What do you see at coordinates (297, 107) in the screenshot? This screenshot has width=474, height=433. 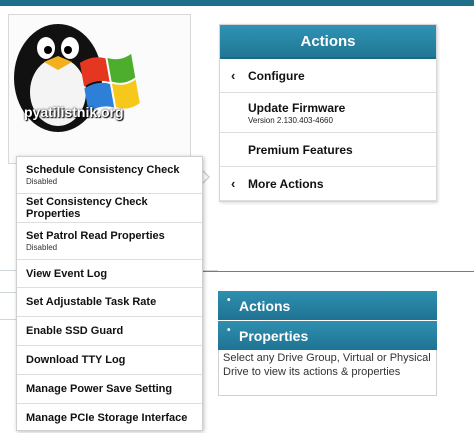 I see `action-label: Update Firmware` at bounding box center [297, 107].